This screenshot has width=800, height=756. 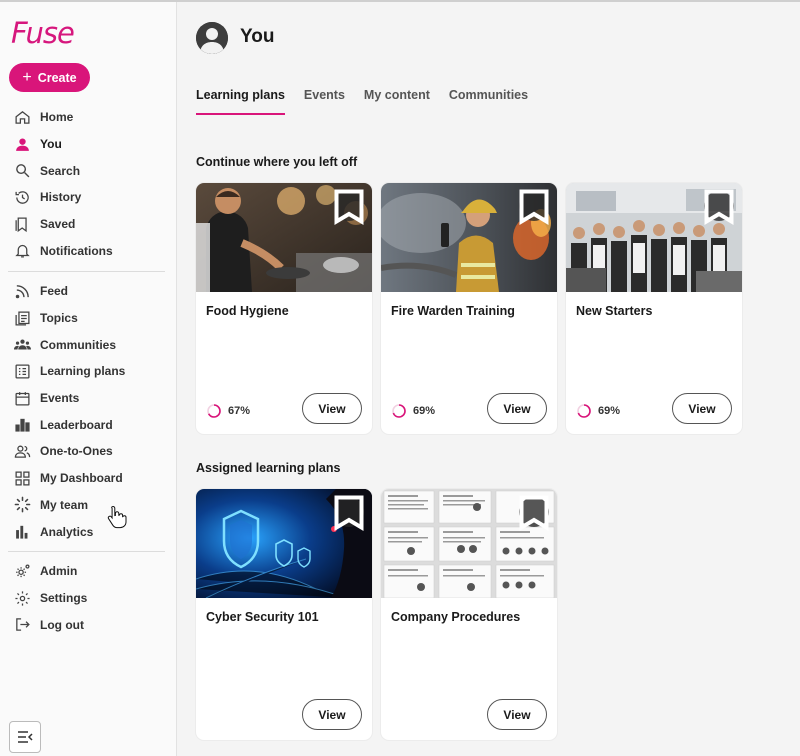 What do you see at coordinates (76, 424) in the screenshot?
I see `sidebar-item-label: Leaderboard` at bounding box center [76, 424].